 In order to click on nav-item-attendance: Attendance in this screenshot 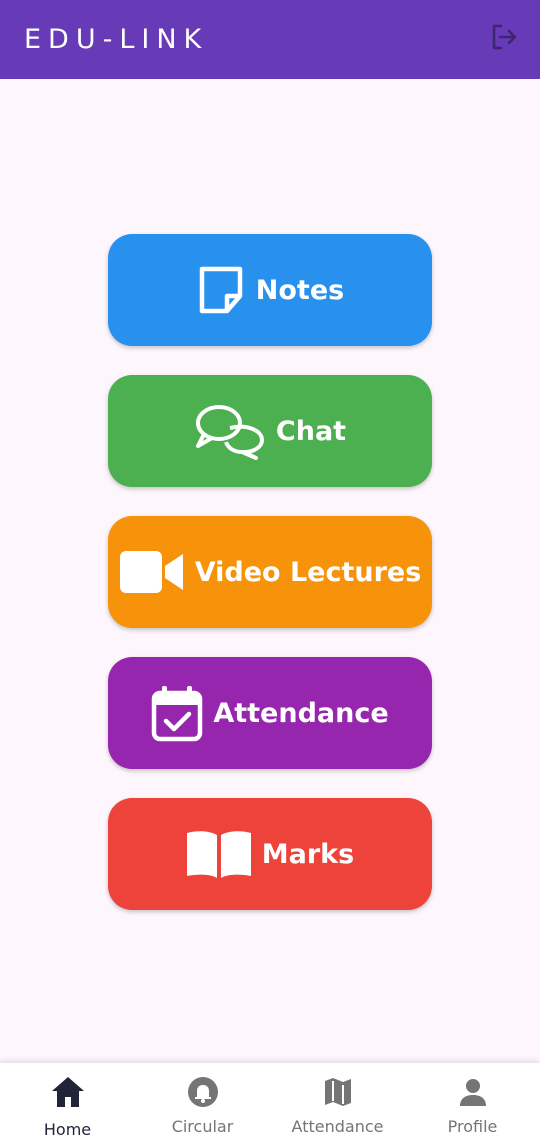, I will do `click(337, 1105)`.